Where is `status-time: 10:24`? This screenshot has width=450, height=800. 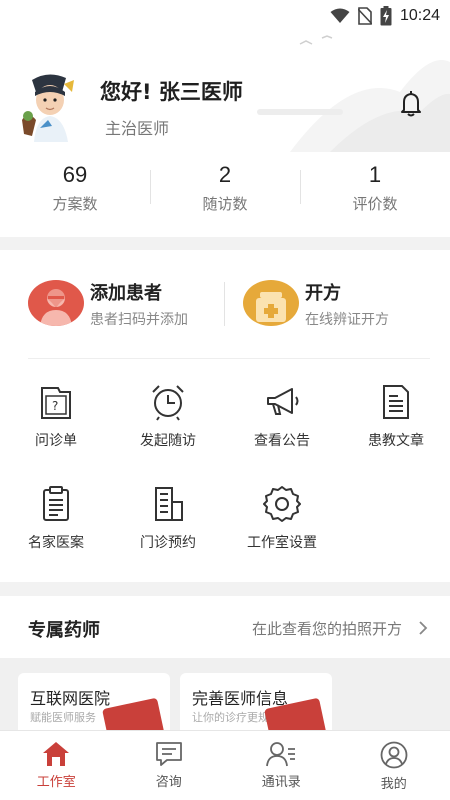
status-time: 10:24 is located at coordinates (419, 15).